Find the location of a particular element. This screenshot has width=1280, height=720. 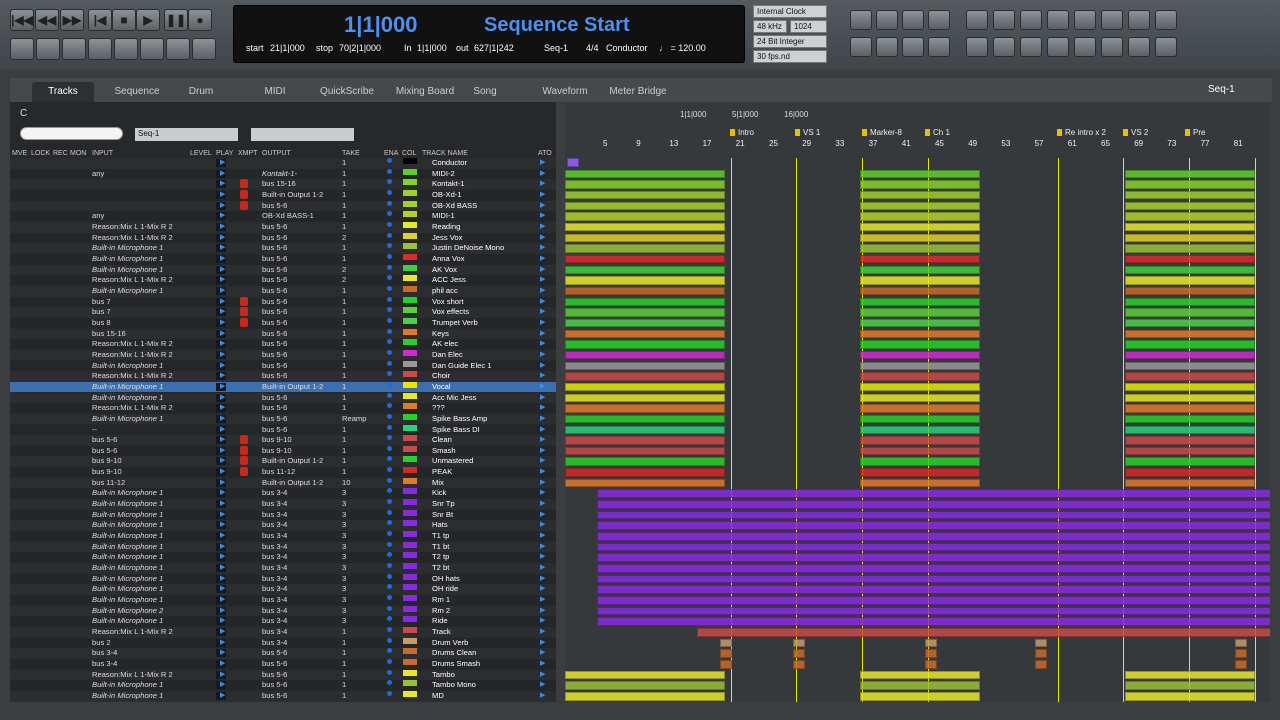

xmpt-icon is located at coordinates (244, 450).